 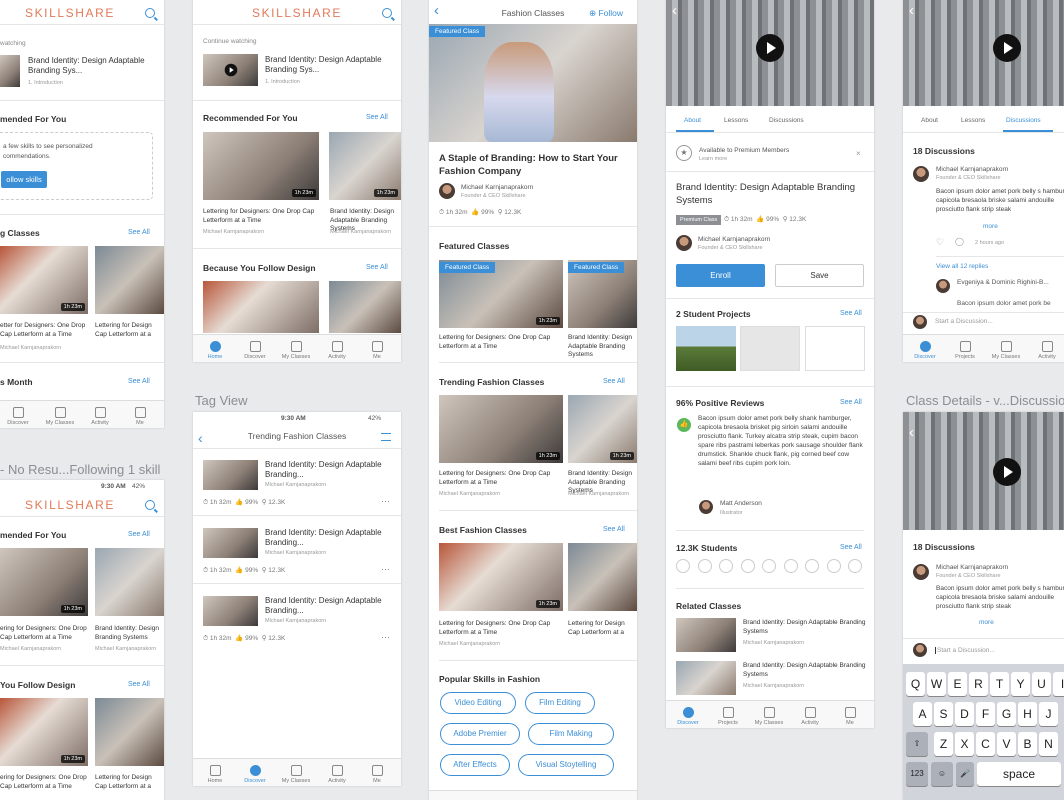 I want to click on heart-icon: ♡, so click(x=940, y=242).